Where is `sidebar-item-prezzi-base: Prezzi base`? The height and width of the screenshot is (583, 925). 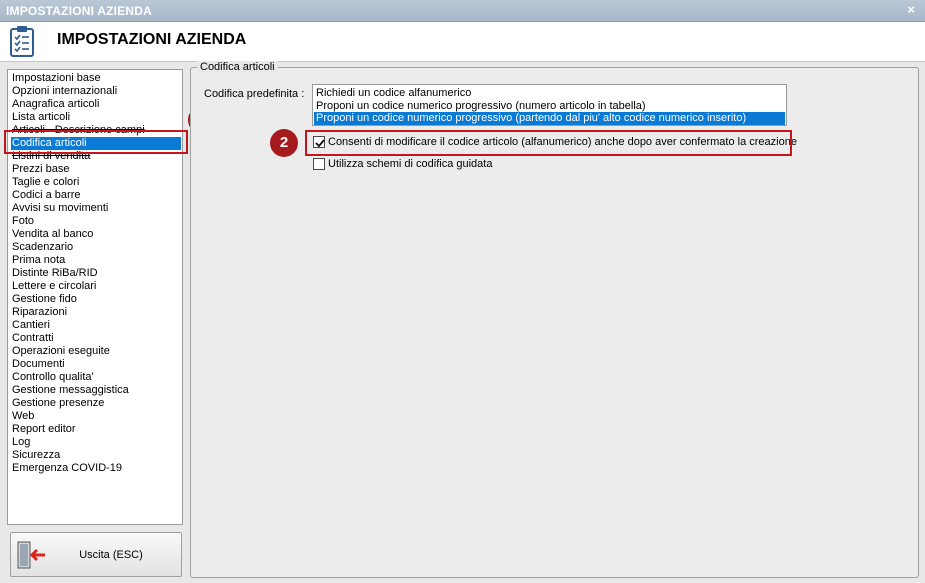 sidebar-item-prezzi-base: Prezzi base is located at coordinates (96, 169).